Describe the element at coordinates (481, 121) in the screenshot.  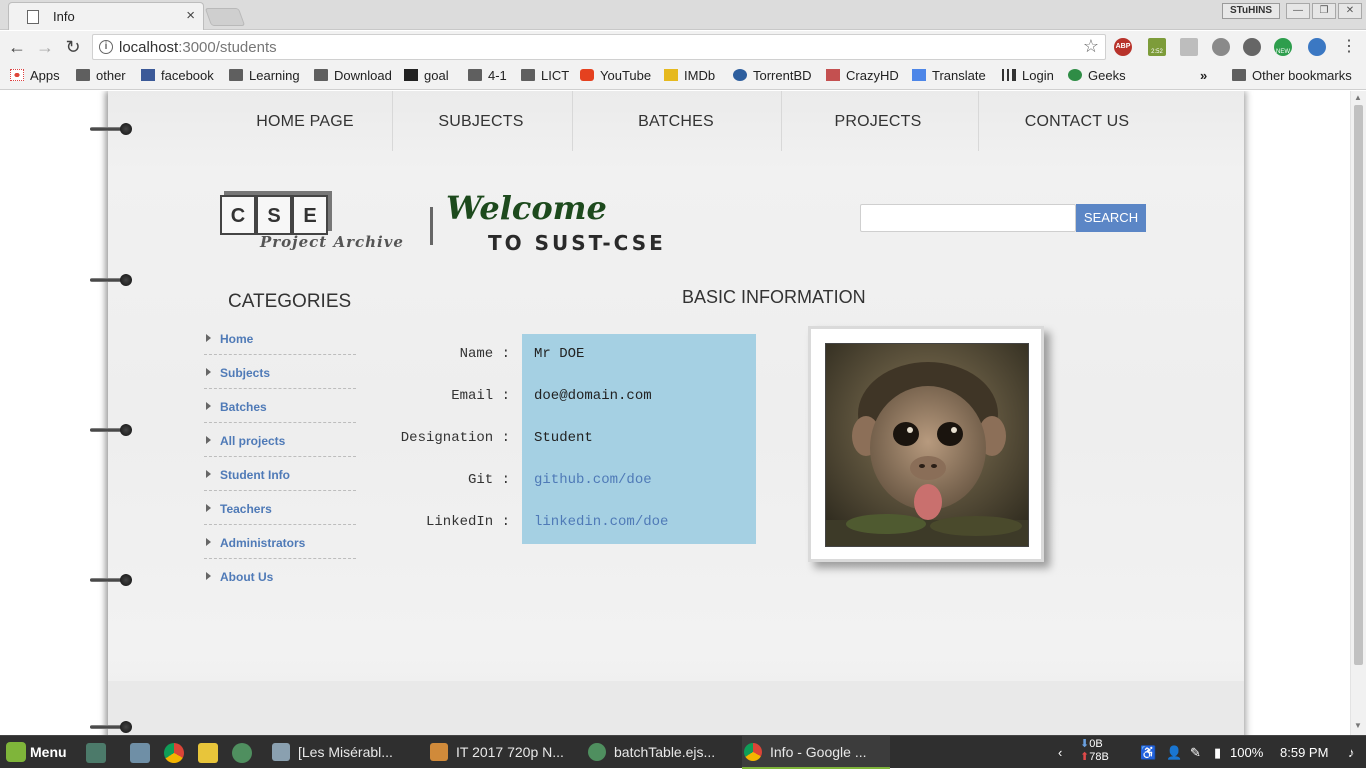
I see `nav-subjects: SUBJECTS` at that location.